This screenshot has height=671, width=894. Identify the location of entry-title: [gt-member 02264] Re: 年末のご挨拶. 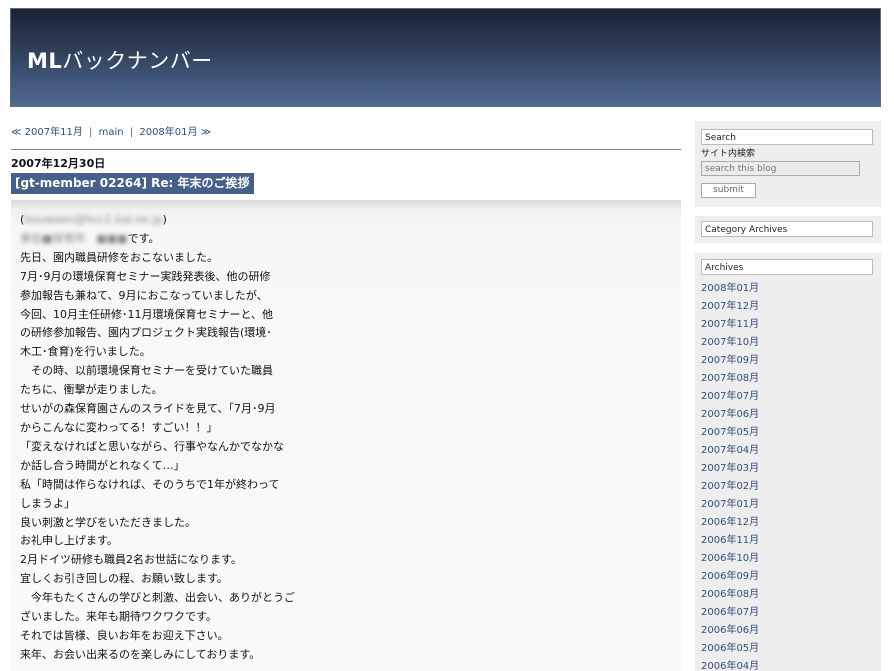
(132, 183).